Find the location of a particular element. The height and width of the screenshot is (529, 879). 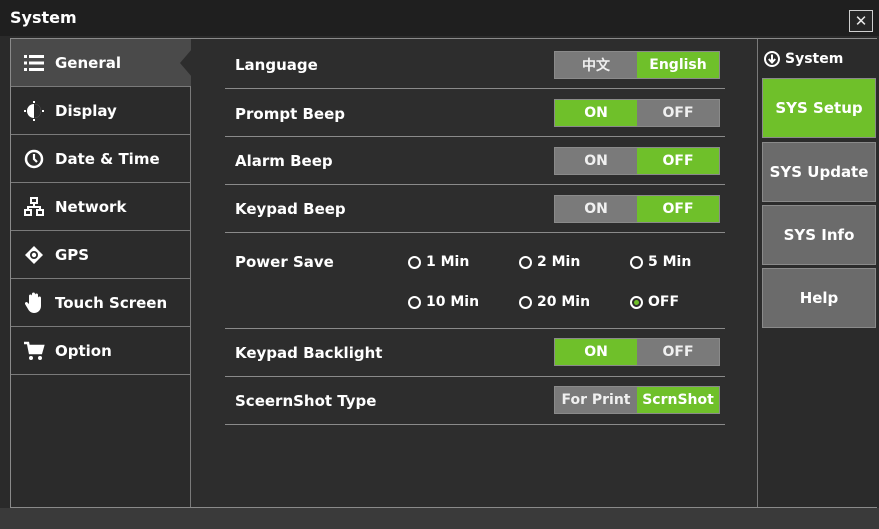

radio-label: 5 Min is located at coordinates (670, 262).